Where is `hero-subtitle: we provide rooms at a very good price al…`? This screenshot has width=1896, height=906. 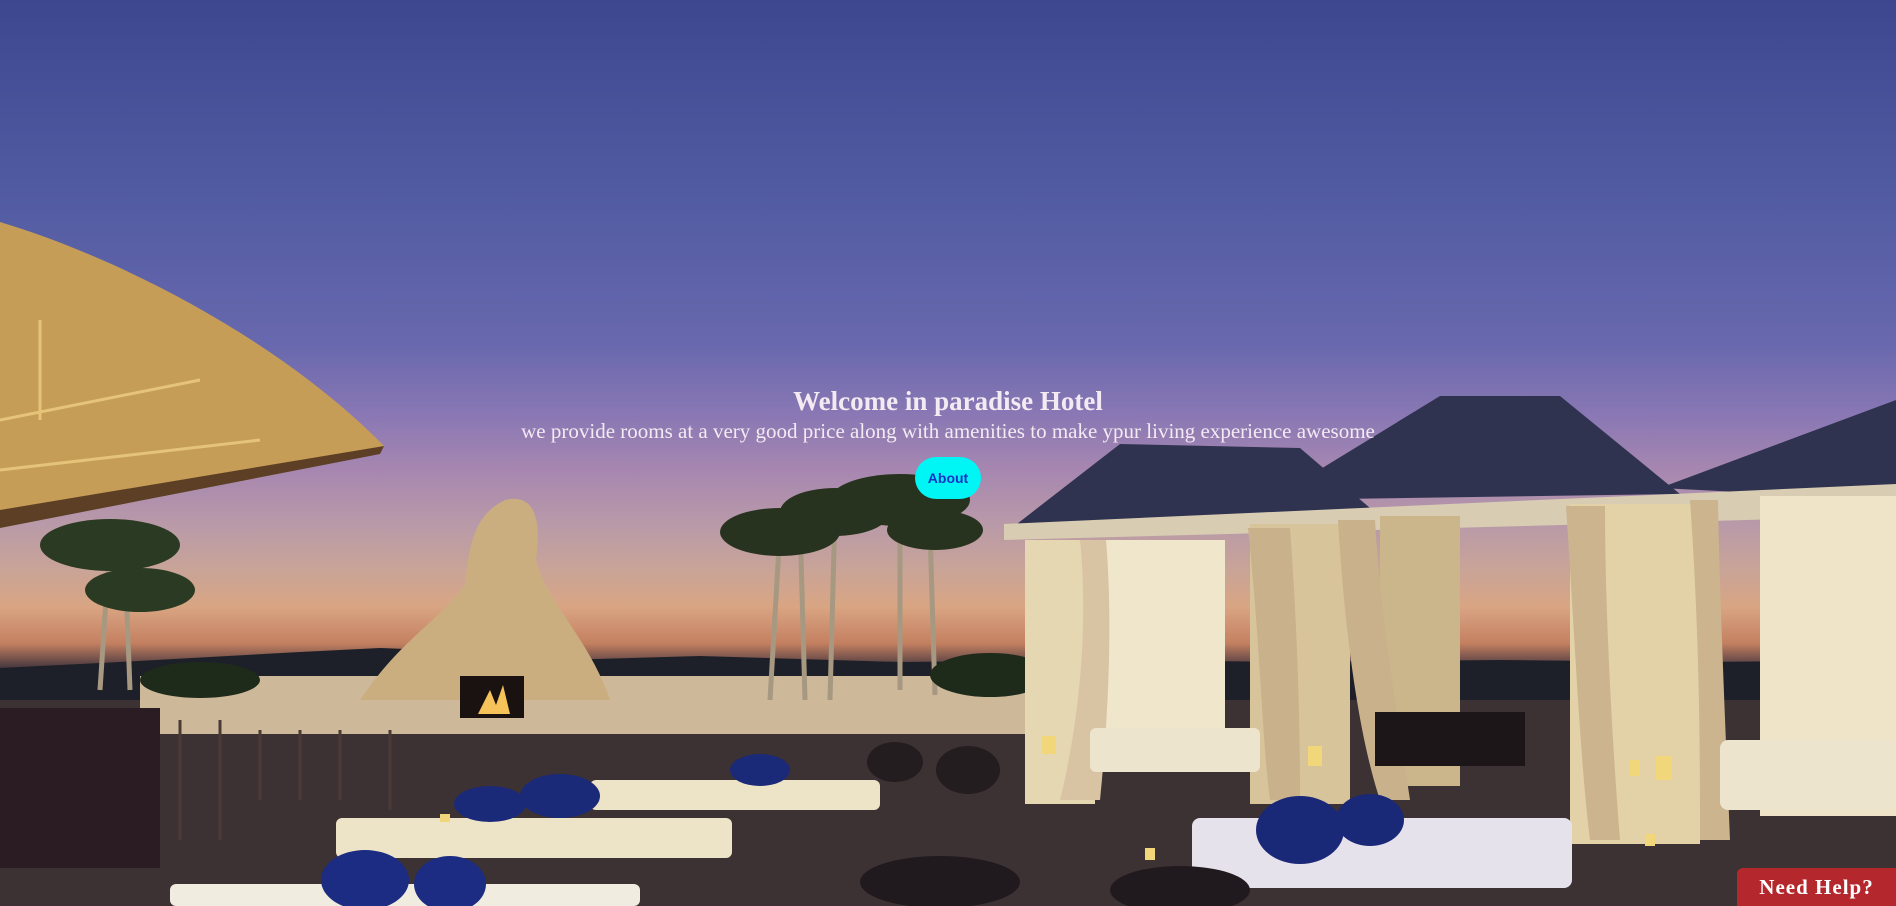
hero-subtitle: we provide rooms at a very good price al… is located at coordinates (948, 431).